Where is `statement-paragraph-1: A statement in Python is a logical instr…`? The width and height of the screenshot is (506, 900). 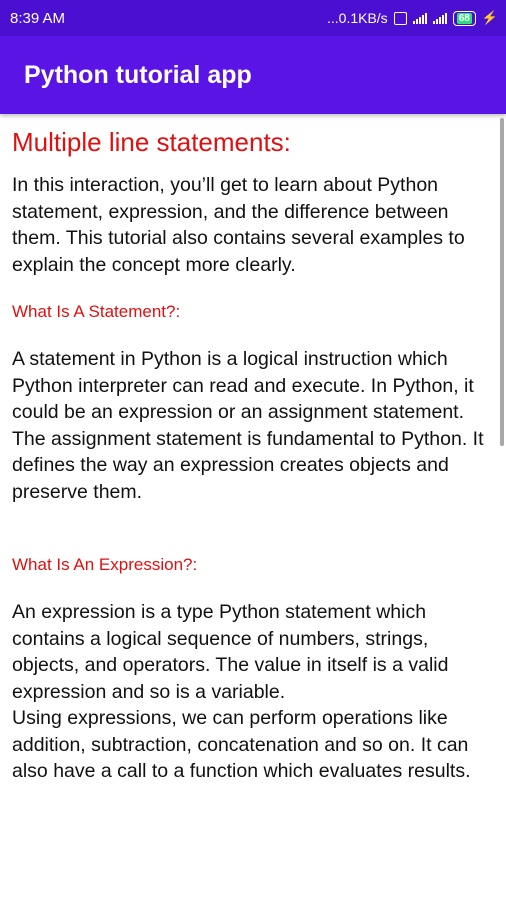
statement-paragraph-1: A statement in Python is a logical instr… is located at coordinates (243, 385).